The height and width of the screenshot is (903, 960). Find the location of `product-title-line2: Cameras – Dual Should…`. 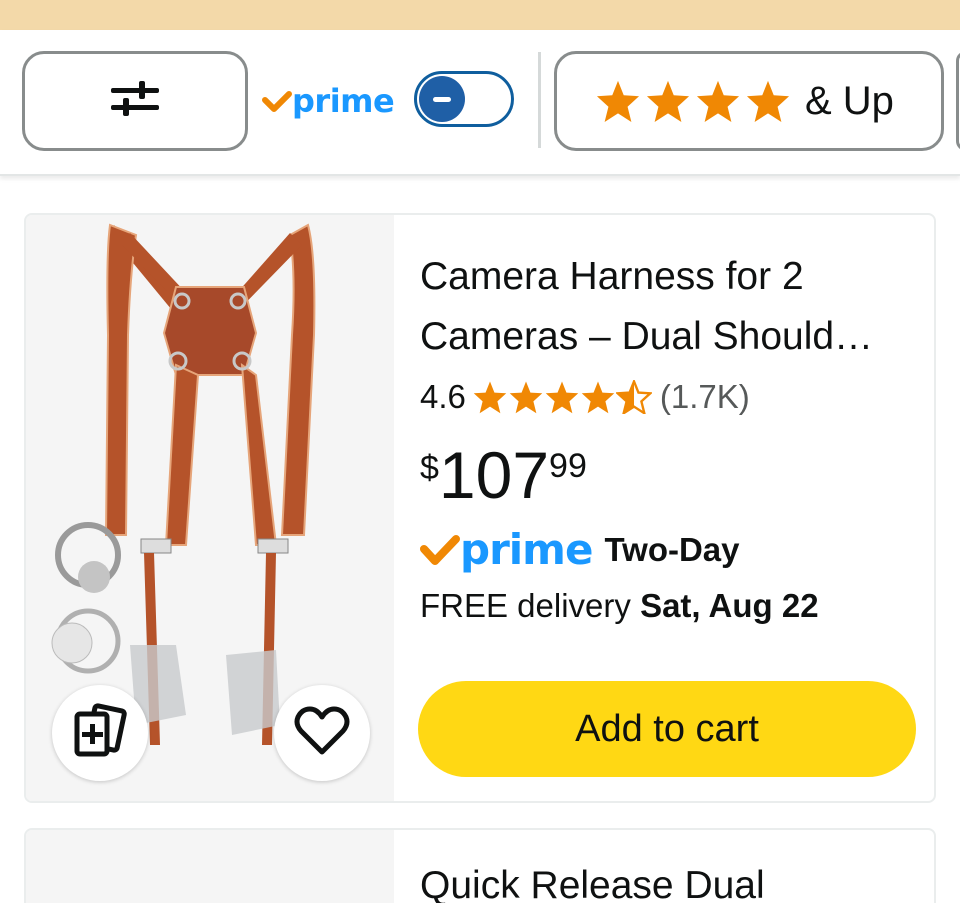

product-title-line2: Cameras – Dual Should… is located at coordinates (647, 336).